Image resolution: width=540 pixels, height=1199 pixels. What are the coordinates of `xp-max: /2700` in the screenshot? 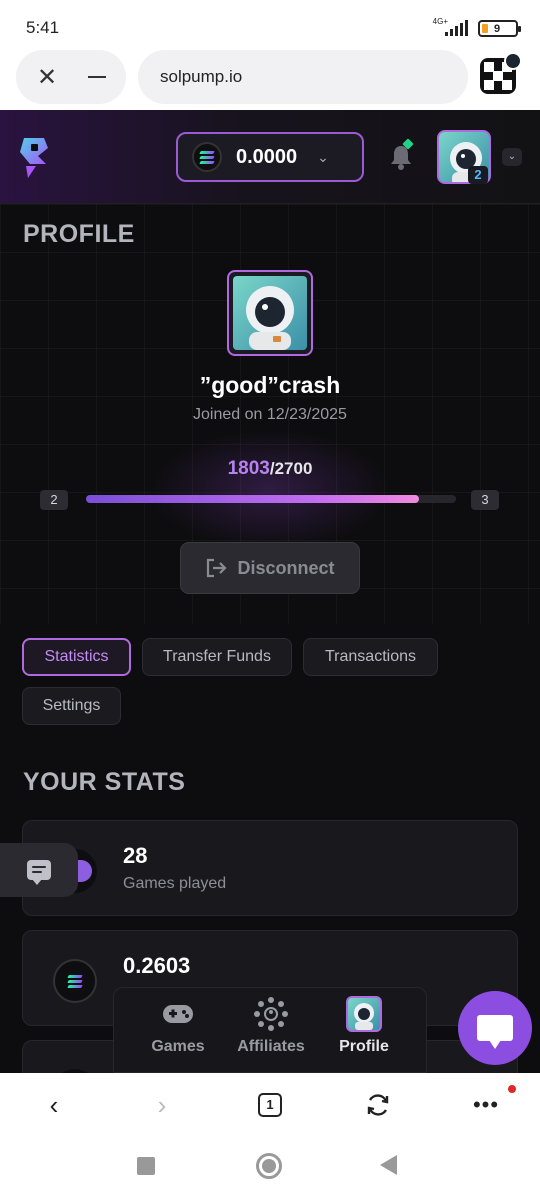 It's located at (291, 468).